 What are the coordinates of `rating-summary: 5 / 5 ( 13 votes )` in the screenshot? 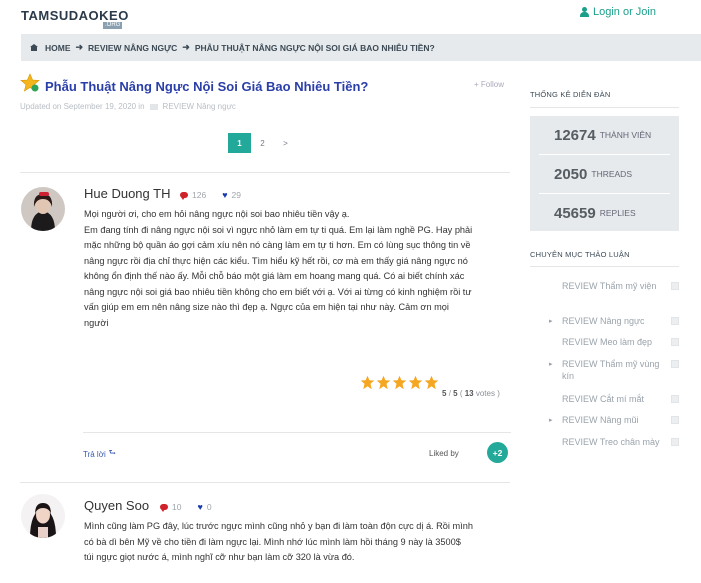 It's located at (471, 393).